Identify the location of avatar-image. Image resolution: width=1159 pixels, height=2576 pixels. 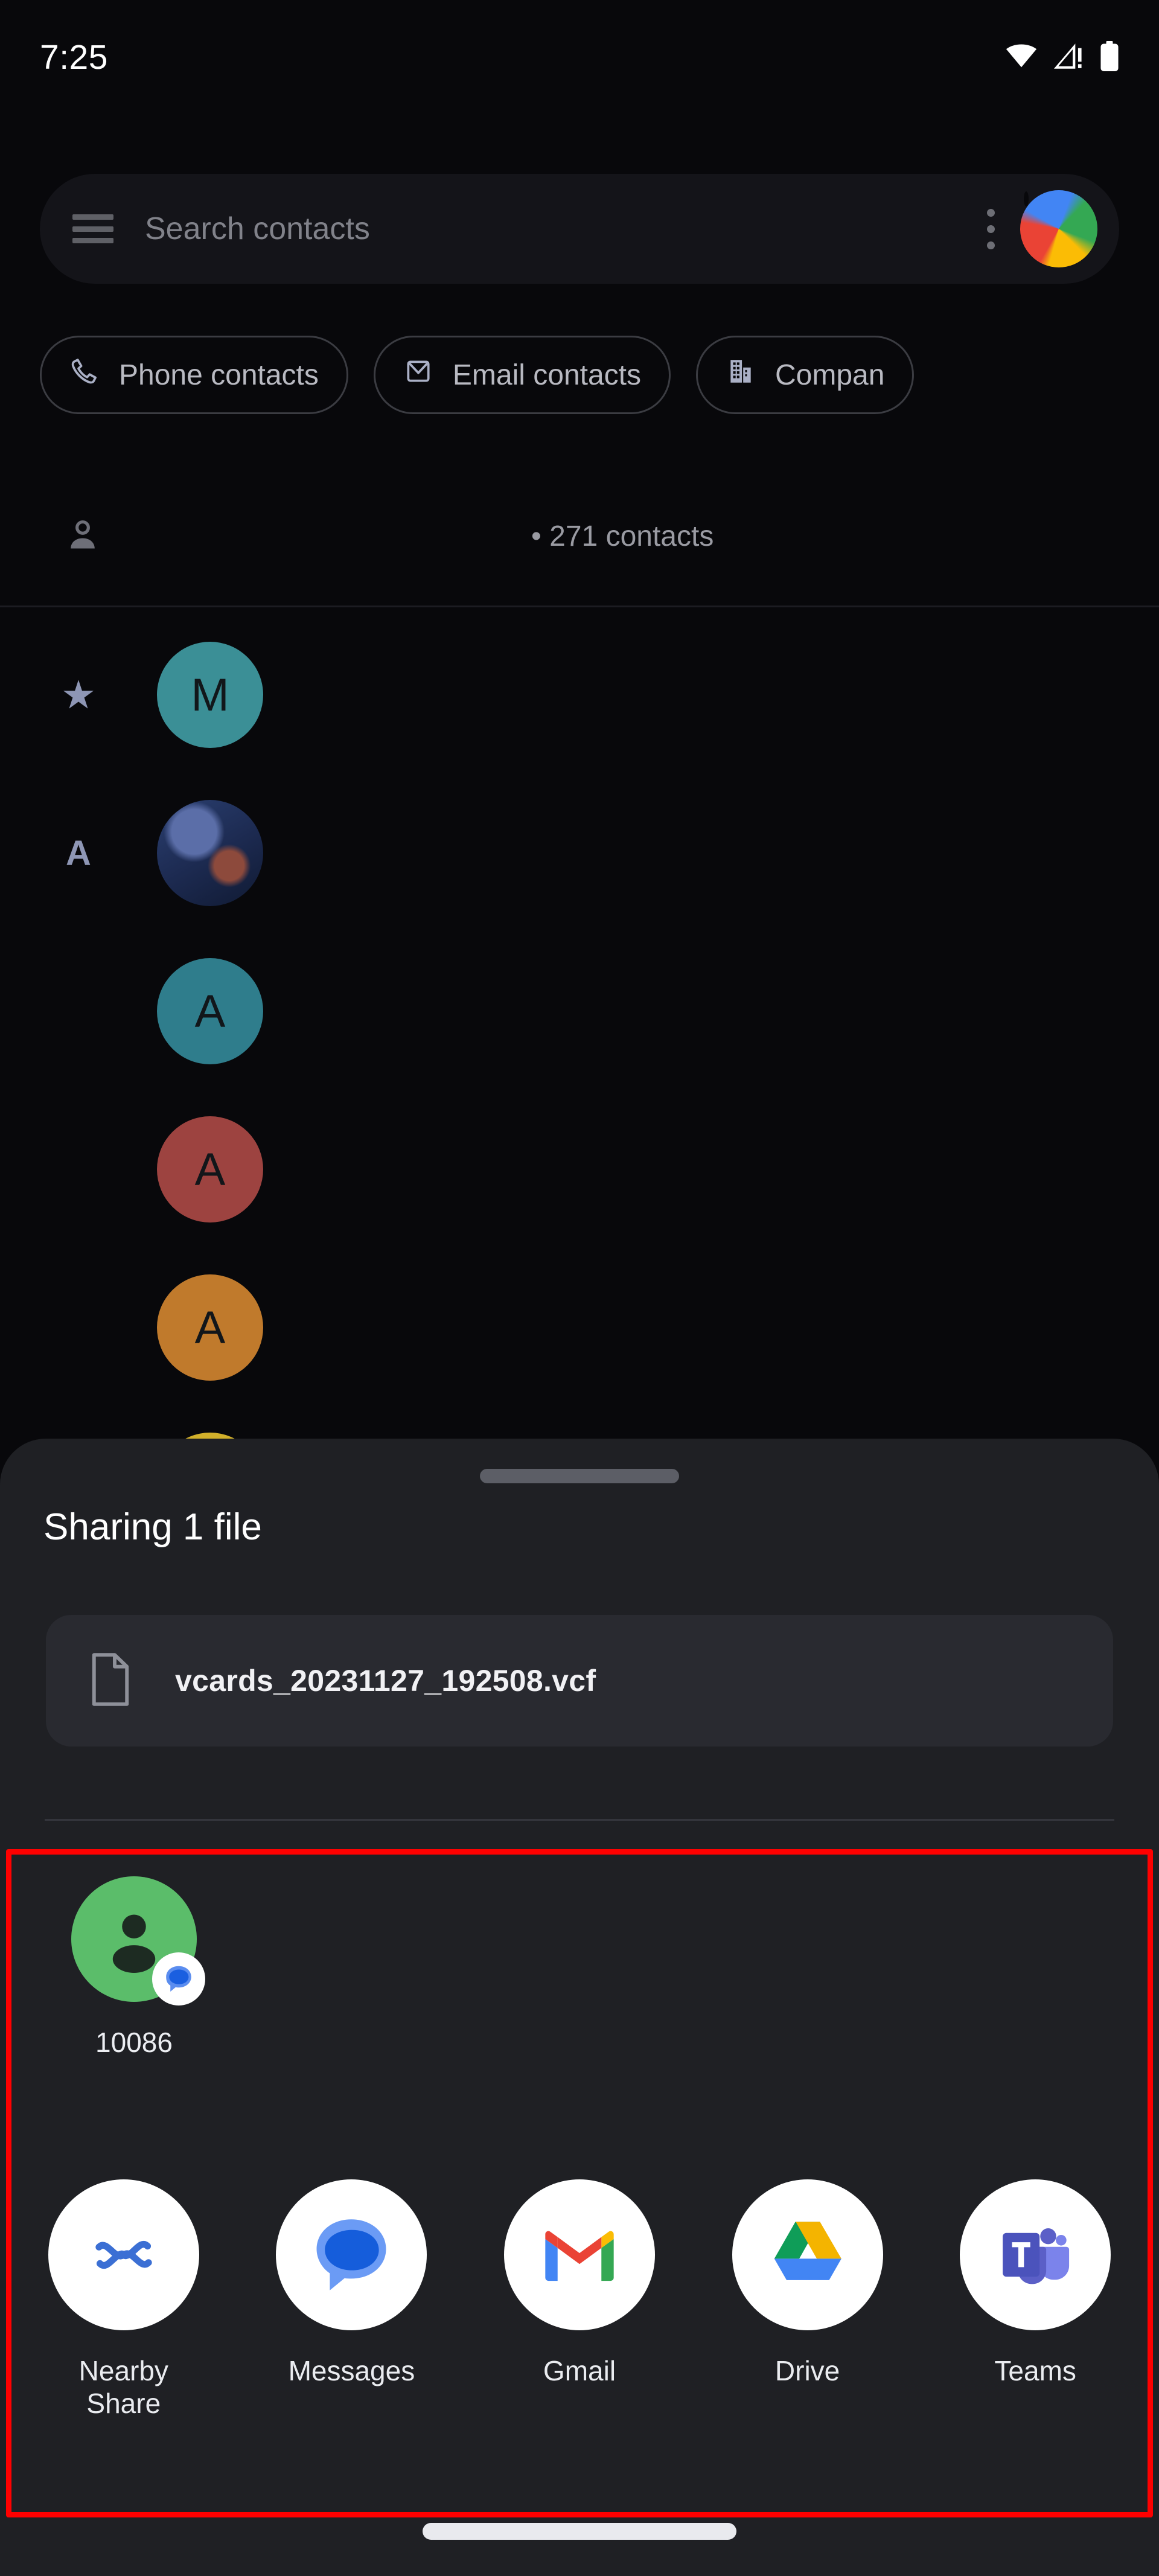
(1026, 199).